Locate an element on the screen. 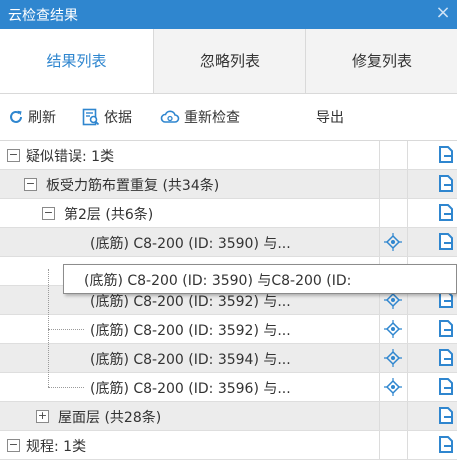 The width and height of the screenshot is (457, 468). basis-label: 依据 is located at coordinates (118, 118).